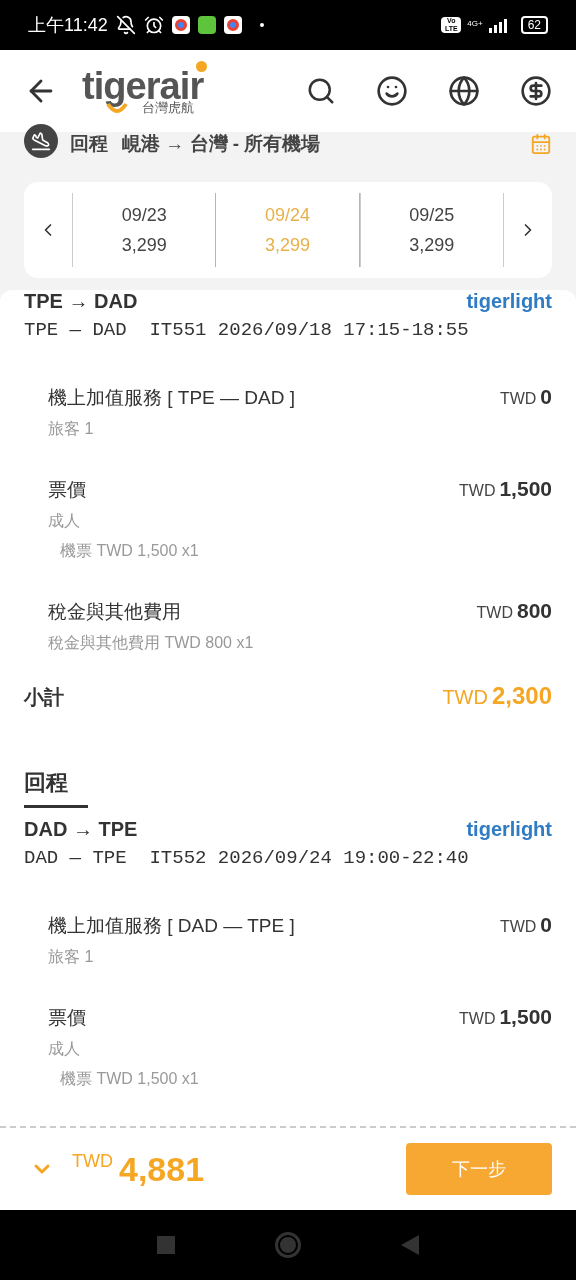  What do you see at coordinates (153, 25) in the screenshot?
I see `alarm-icon` at bounding box center [153, 25].